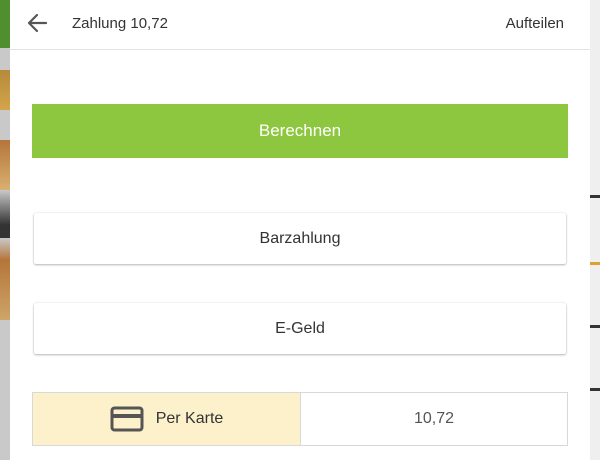  What do you see at coordinates (300, 238) in the screenshot?
I see `cash-payment-button: Barzahlung` at bounding box center [300, 238].